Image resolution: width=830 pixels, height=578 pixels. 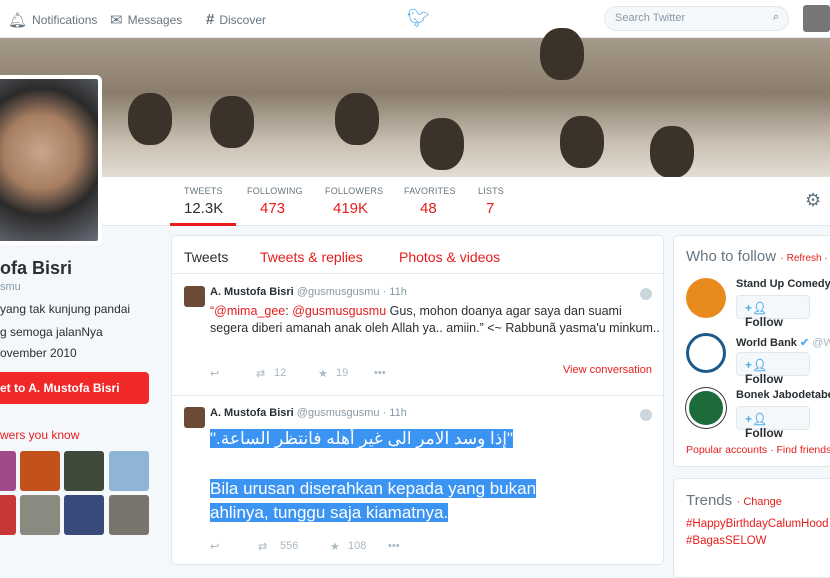 I want to click on author-name: A. Mustofa Bisri, so click(x=252, y=413).